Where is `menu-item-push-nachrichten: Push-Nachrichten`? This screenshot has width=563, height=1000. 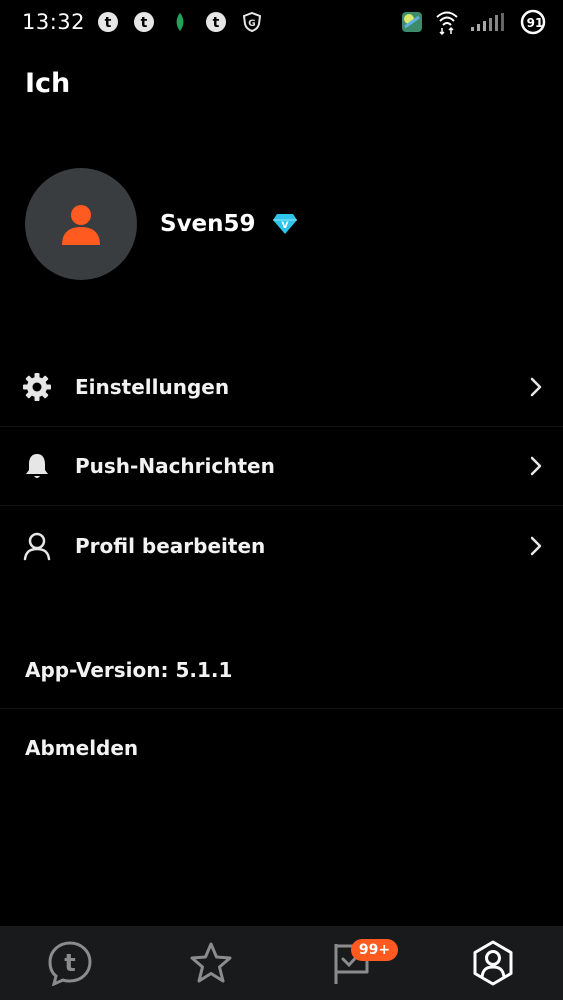
menu-item-push-nachrichten: Push-Nachrichten is located at coordinates (281, 466).